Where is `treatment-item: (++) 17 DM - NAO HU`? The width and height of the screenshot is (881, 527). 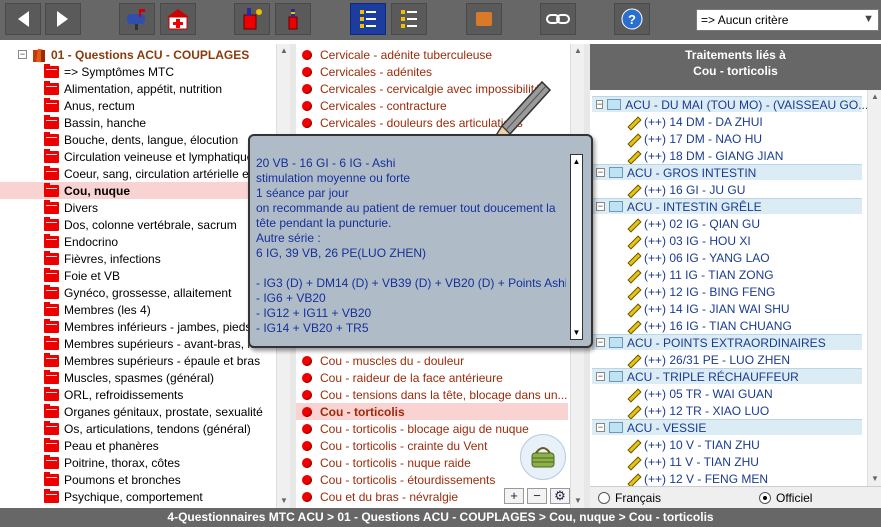
treatment-item: (++) 17 DM - NAO HU is located at coordinates (693, 138).